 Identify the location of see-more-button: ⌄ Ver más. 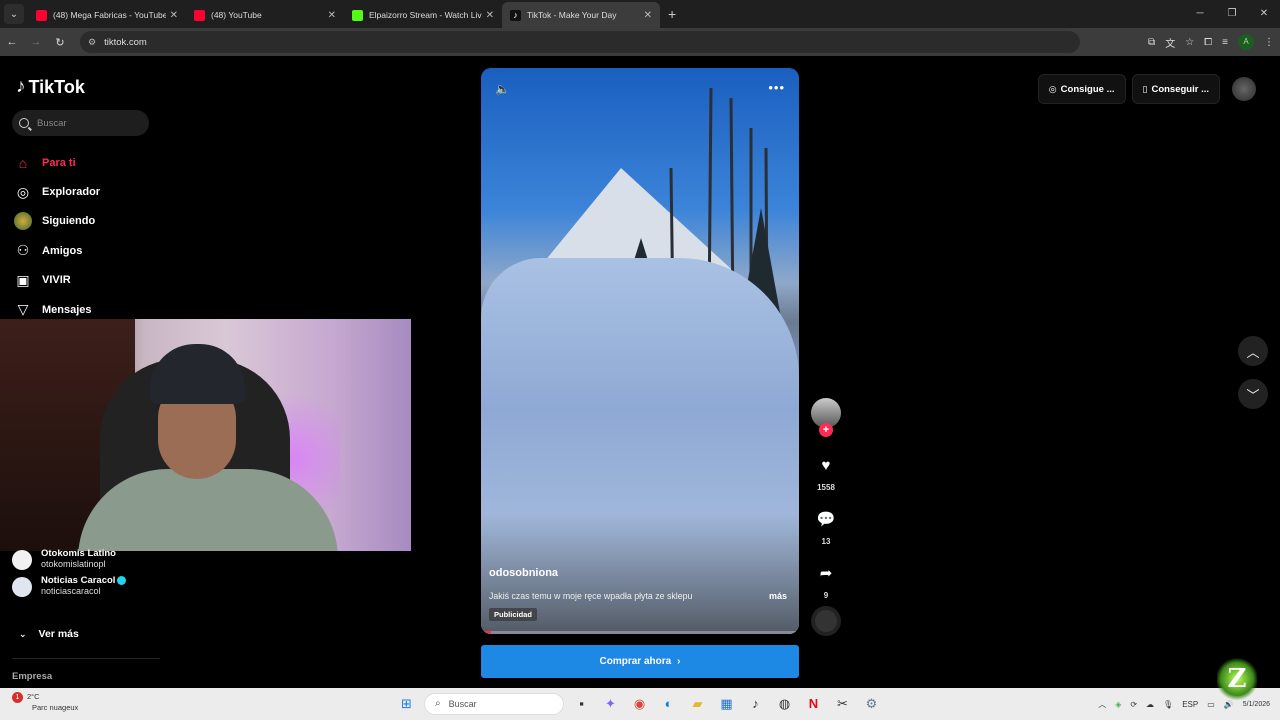
(49, 634).